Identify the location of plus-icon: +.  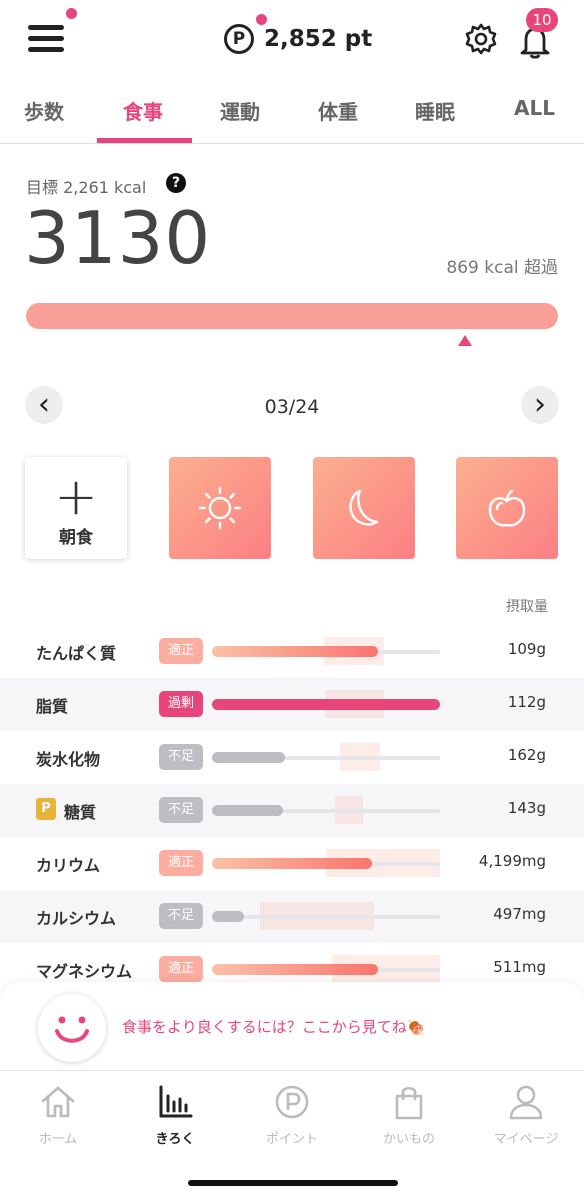
(76, 497).